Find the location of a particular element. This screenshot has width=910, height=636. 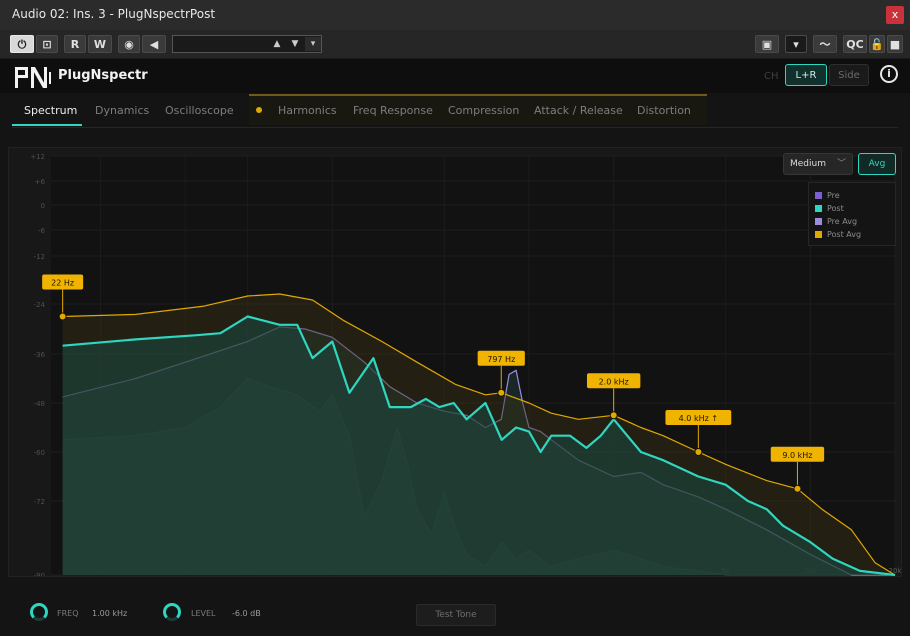

title-bar: Audio 02: Ins. 3 - PlugNspectrPost x is located at coordinates (455, 15).